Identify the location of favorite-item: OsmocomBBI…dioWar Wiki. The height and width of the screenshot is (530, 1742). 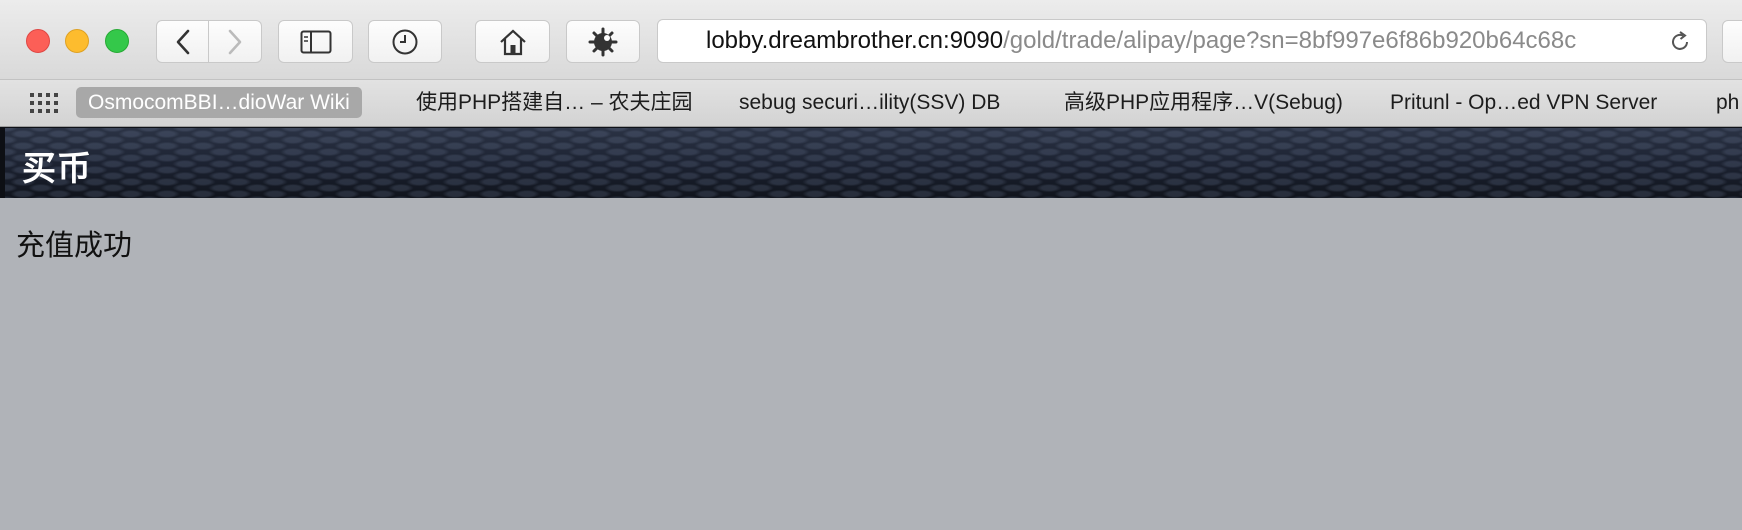
(219, 102).